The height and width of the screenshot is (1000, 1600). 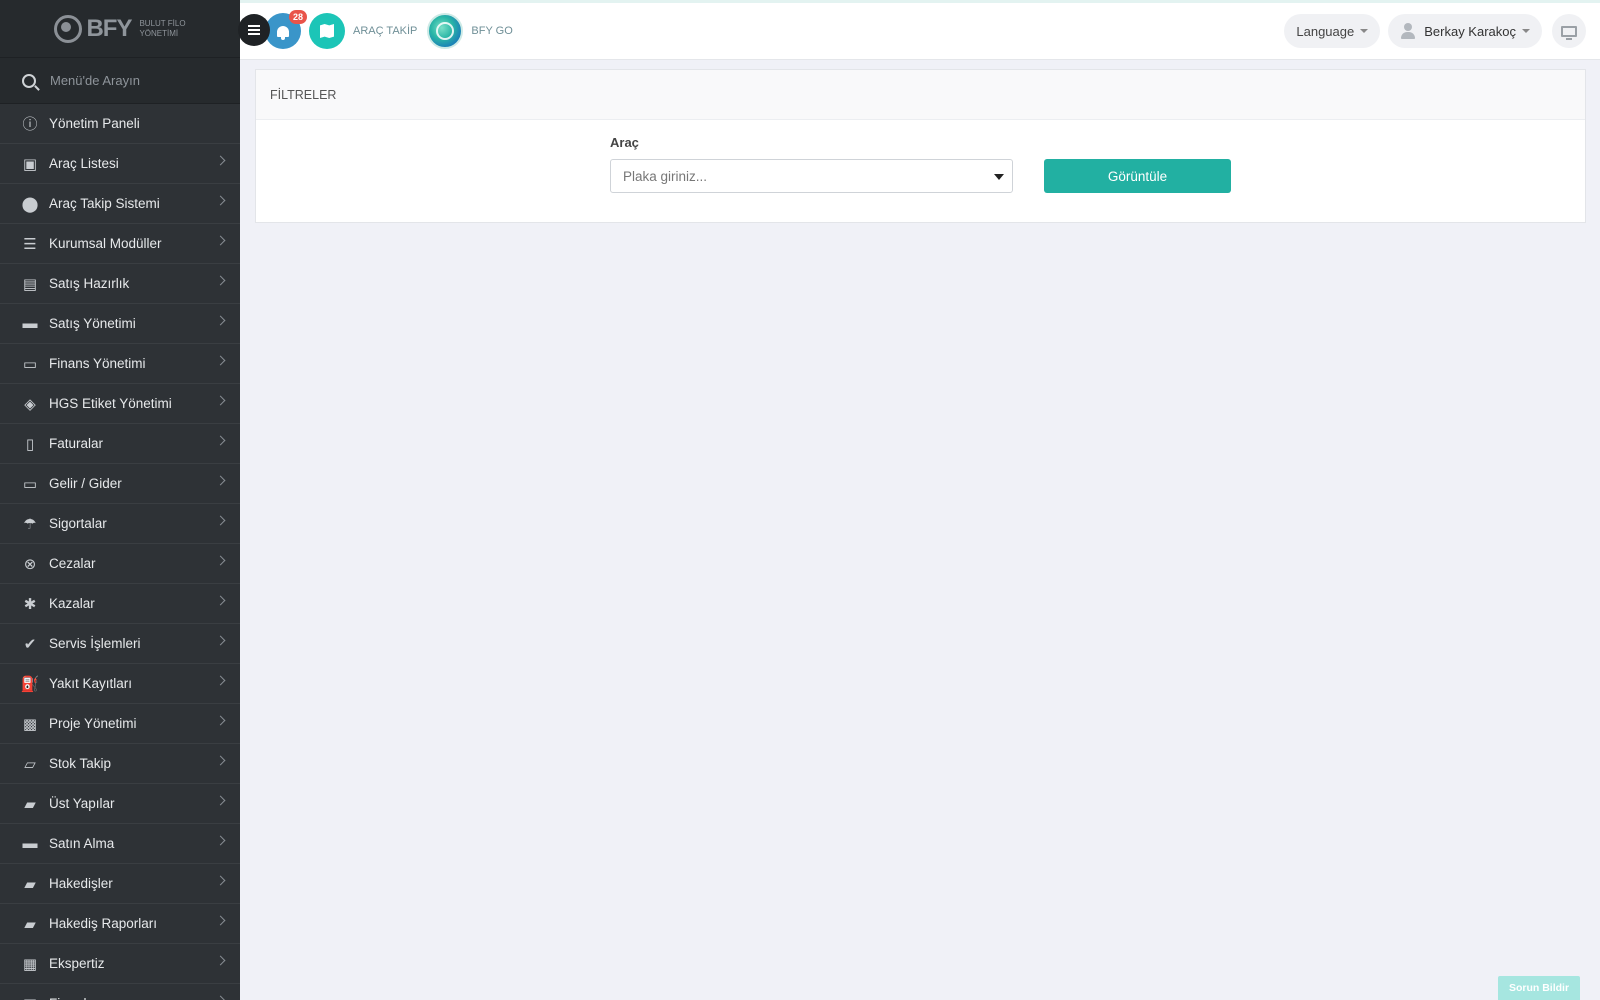 I want to click on view-button: Görüntüle, so click(x=1137, y=176).